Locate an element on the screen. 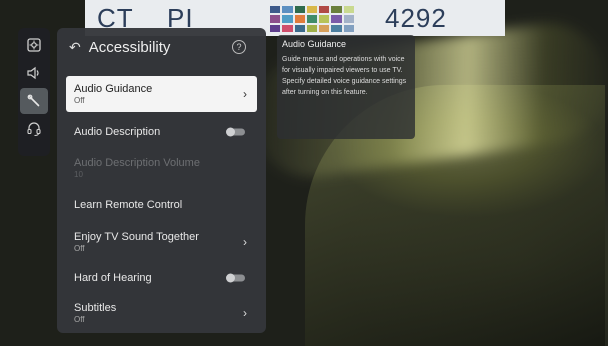  menu-item-enjoy-tv-sound-together: Enjoy TV Sound Together Off › is located at coordinates (161, 242).